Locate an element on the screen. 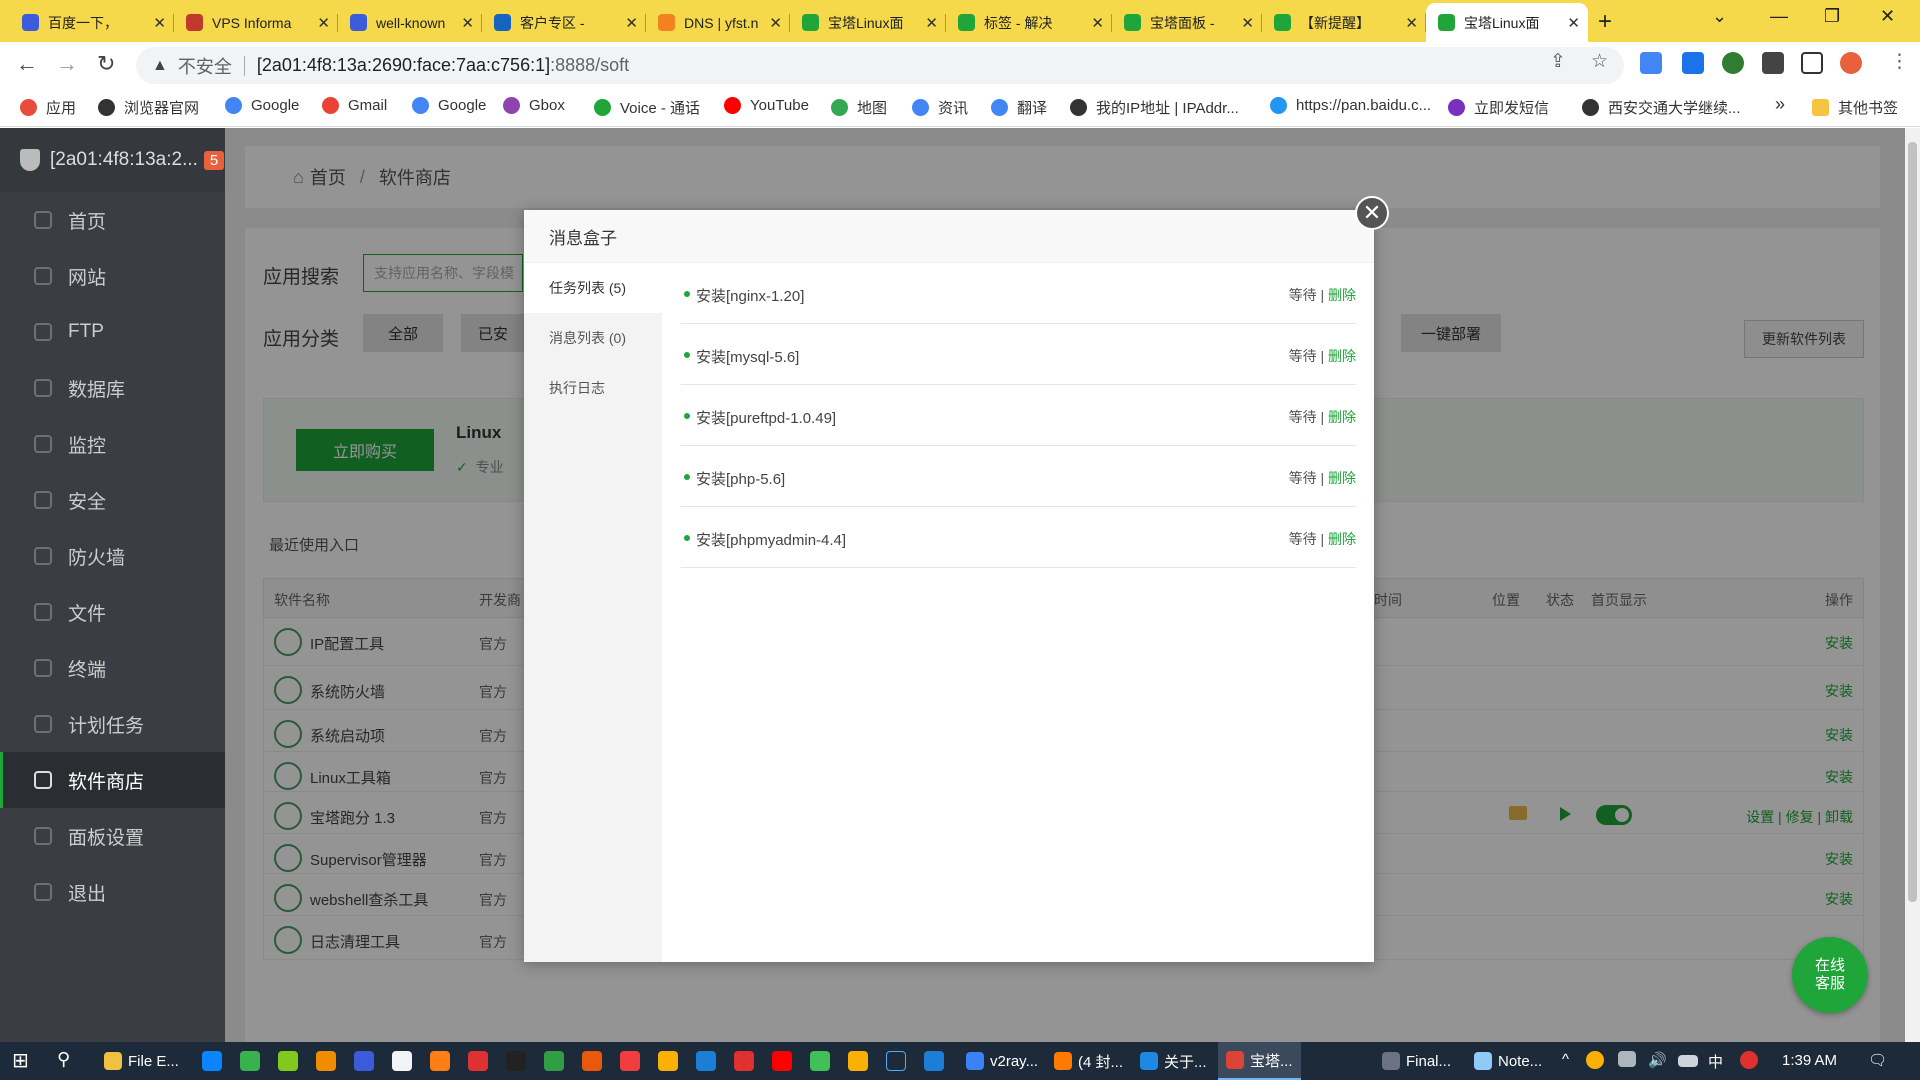 Image resolution: width=1920 pixels, height=1080 pixels. modal-tab: 任务列表 (5) is located at coordinates (593, 288).